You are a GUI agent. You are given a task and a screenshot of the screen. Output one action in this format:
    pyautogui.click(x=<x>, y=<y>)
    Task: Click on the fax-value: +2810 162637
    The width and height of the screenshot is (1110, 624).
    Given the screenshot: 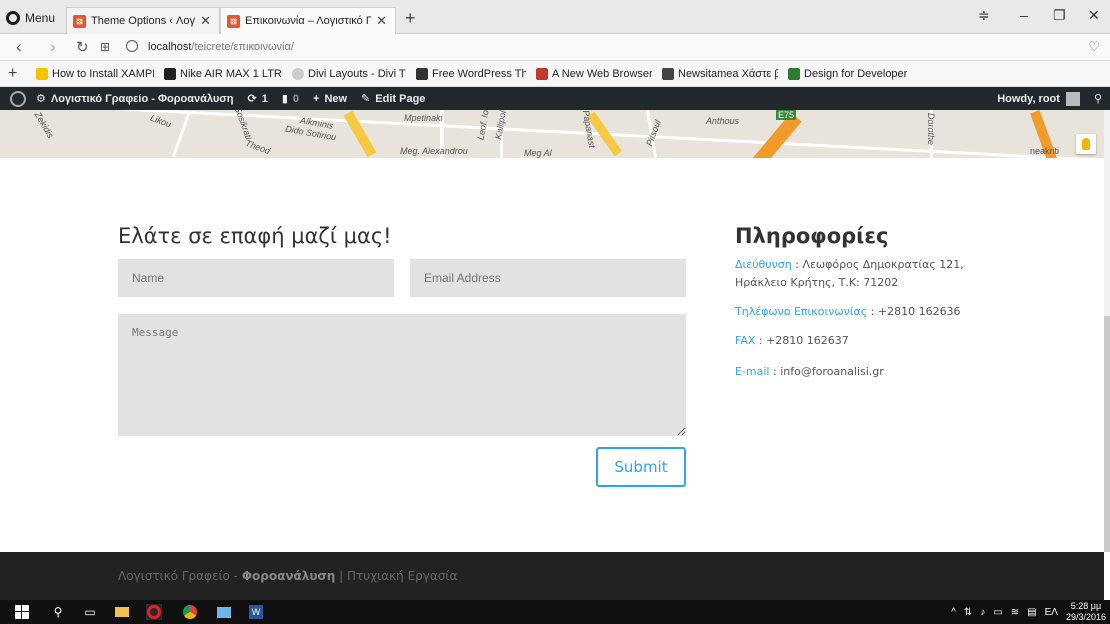 What is the action you would take?
    pyautogui.click(x=807, y=340)
    